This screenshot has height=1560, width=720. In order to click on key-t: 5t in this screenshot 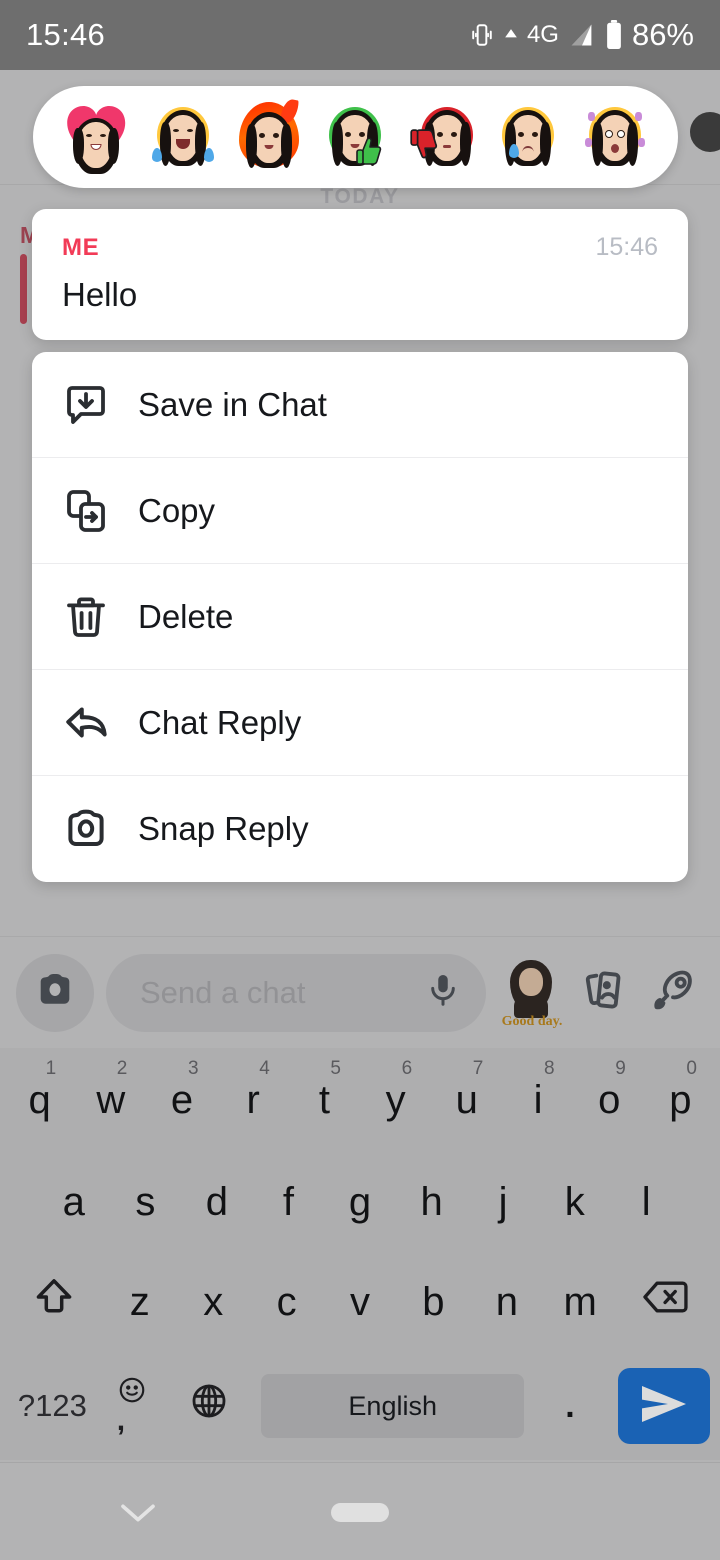, I will do `click(324, 1100)`.